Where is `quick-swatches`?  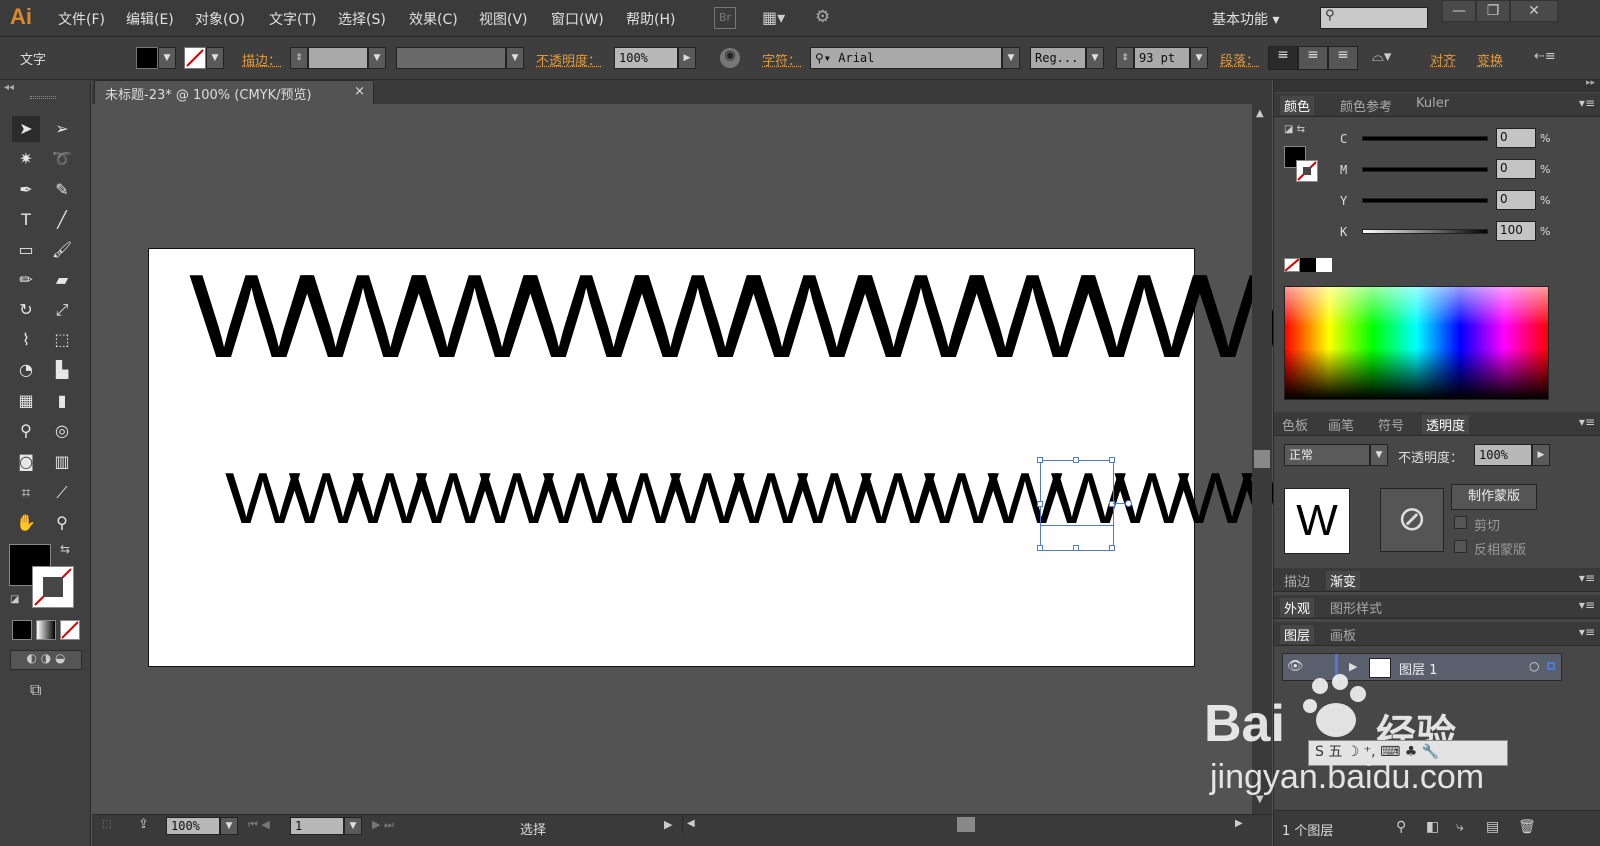 quick-swatches is located at coordinates (1308, 265).